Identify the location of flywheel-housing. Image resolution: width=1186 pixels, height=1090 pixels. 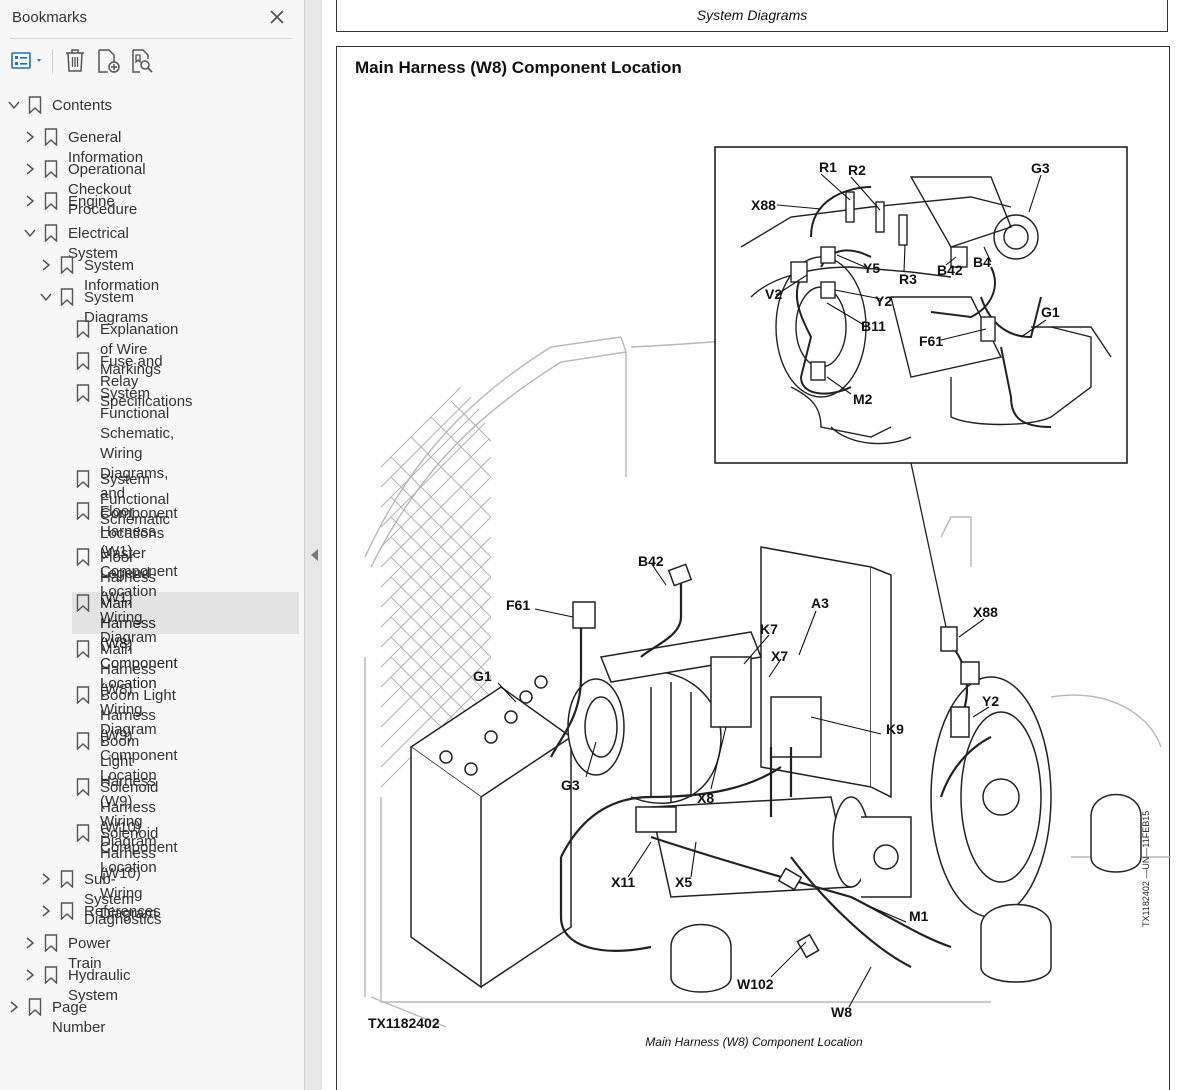
(991, 797).